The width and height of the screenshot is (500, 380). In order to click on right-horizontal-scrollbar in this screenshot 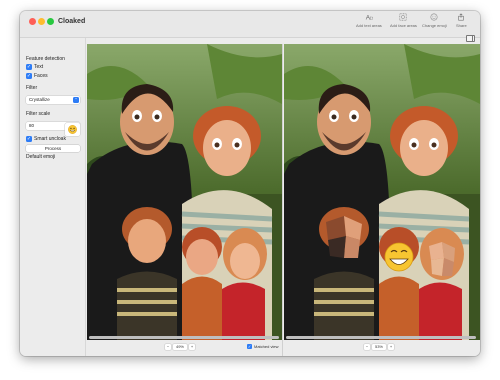, I will do `click(381, 337)`.